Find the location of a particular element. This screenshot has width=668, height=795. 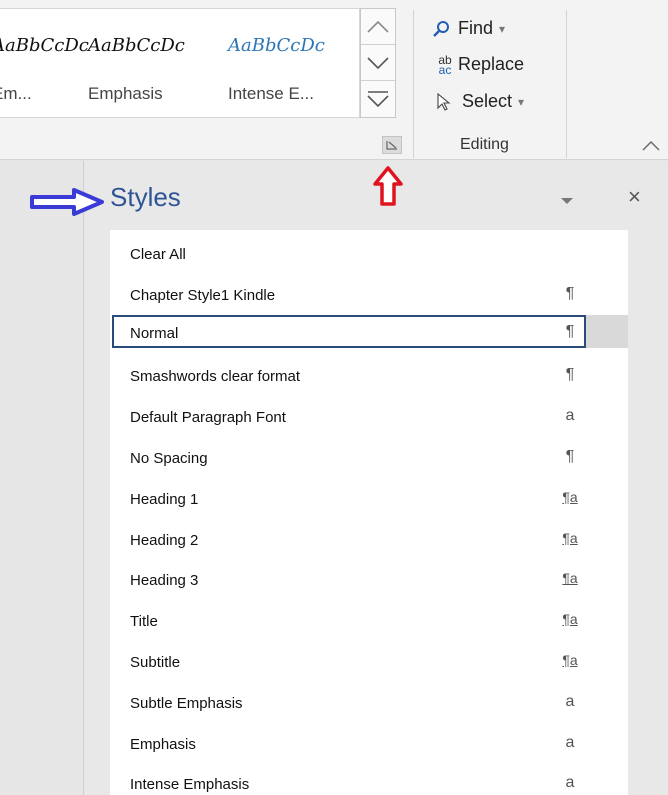

find-label: Find is located at coordinates (476, 28).